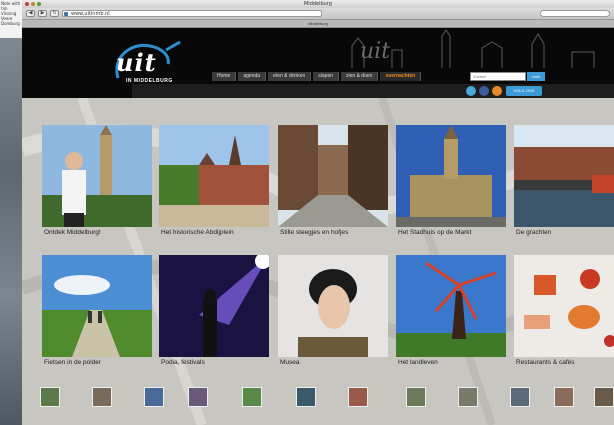  I want to click on site-search-input: Zoeken, so click(498, 76).